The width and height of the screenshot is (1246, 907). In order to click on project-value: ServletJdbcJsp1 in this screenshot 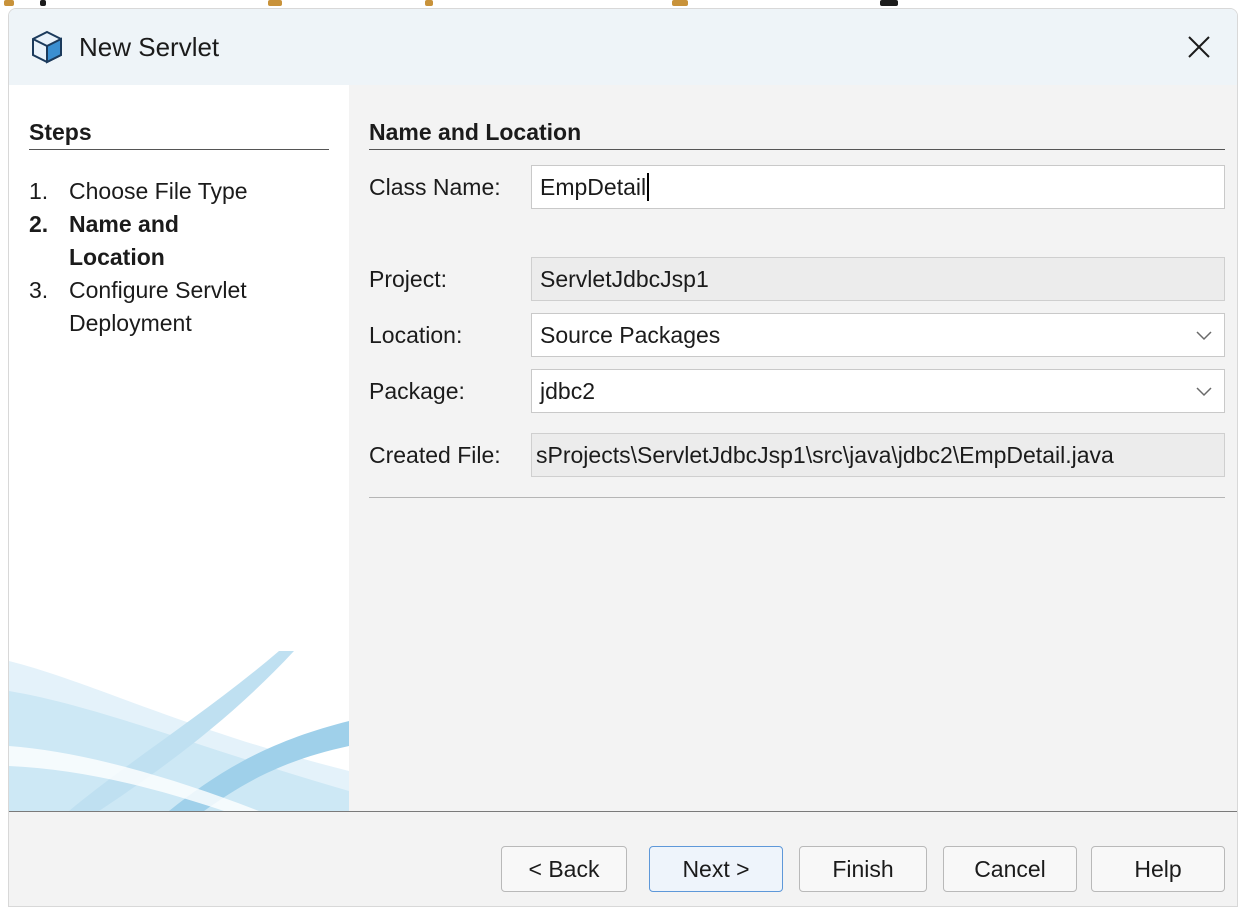, I will do `click(624, 278)`.